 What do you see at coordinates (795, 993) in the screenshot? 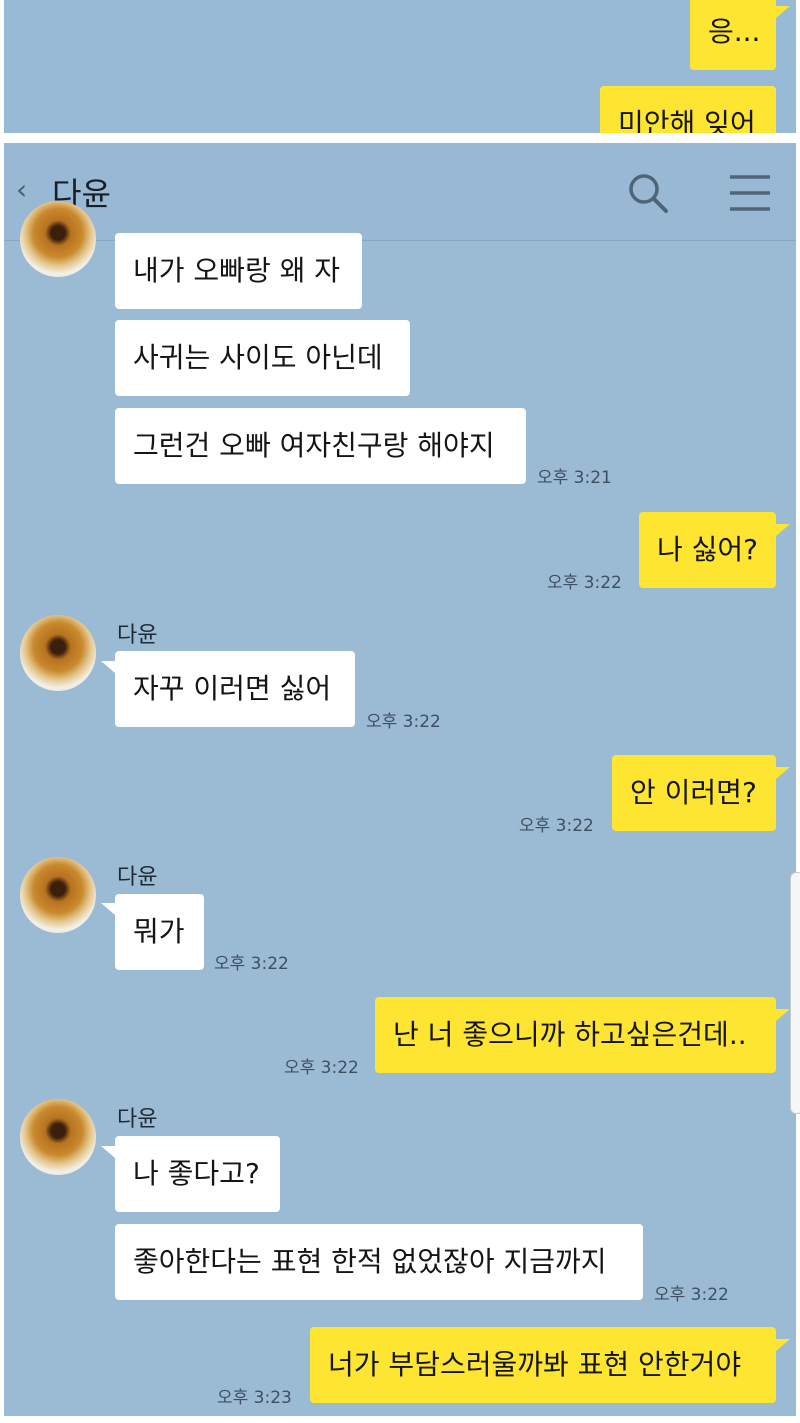
I see `scrollbar` at bounding box center [795, 993].